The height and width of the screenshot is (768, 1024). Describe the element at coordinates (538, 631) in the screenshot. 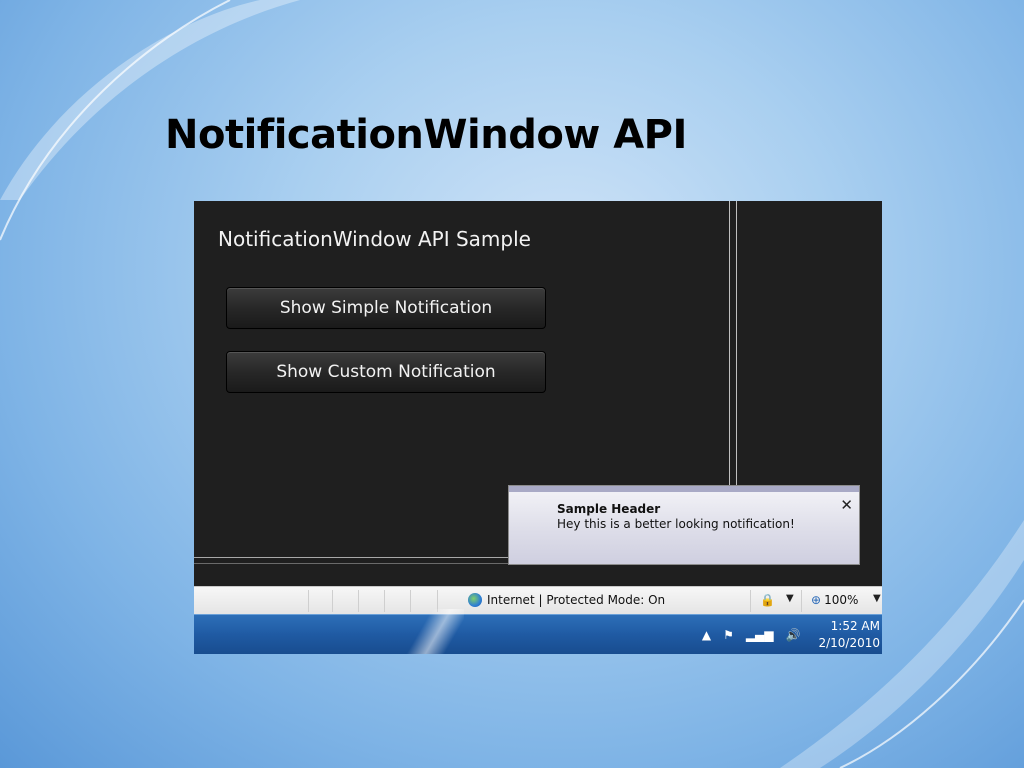

I see `windows-taskbar: ▲ ⚑ ▂▄▆ 🔊 1:52 AM 2/10/2010` at that location.